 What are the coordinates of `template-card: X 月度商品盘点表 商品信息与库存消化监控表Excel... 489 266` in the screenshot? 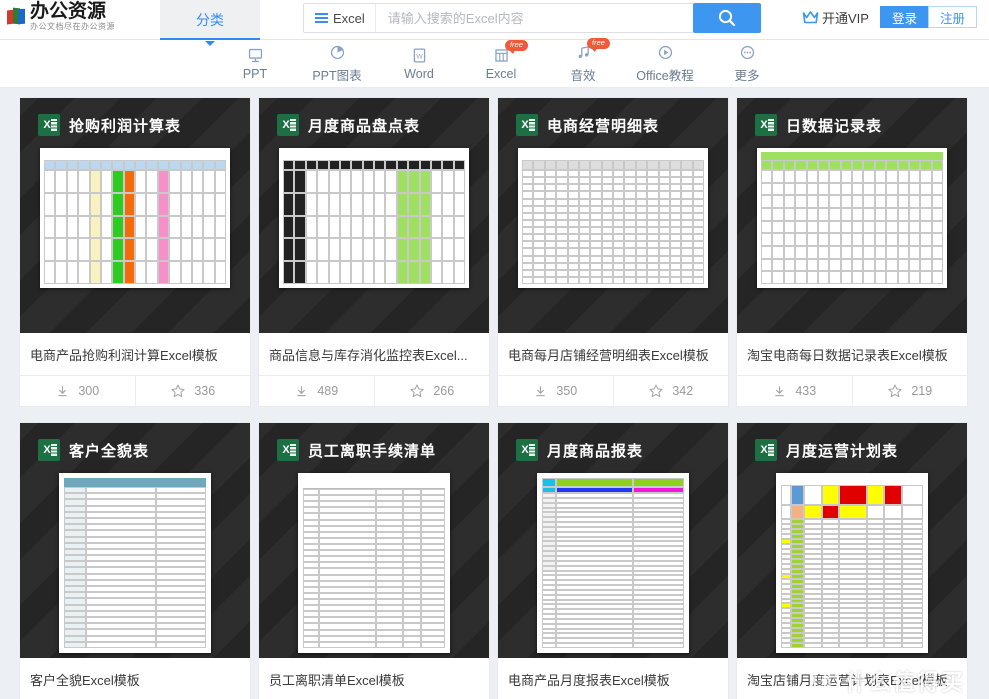 It's located at (374, 252).